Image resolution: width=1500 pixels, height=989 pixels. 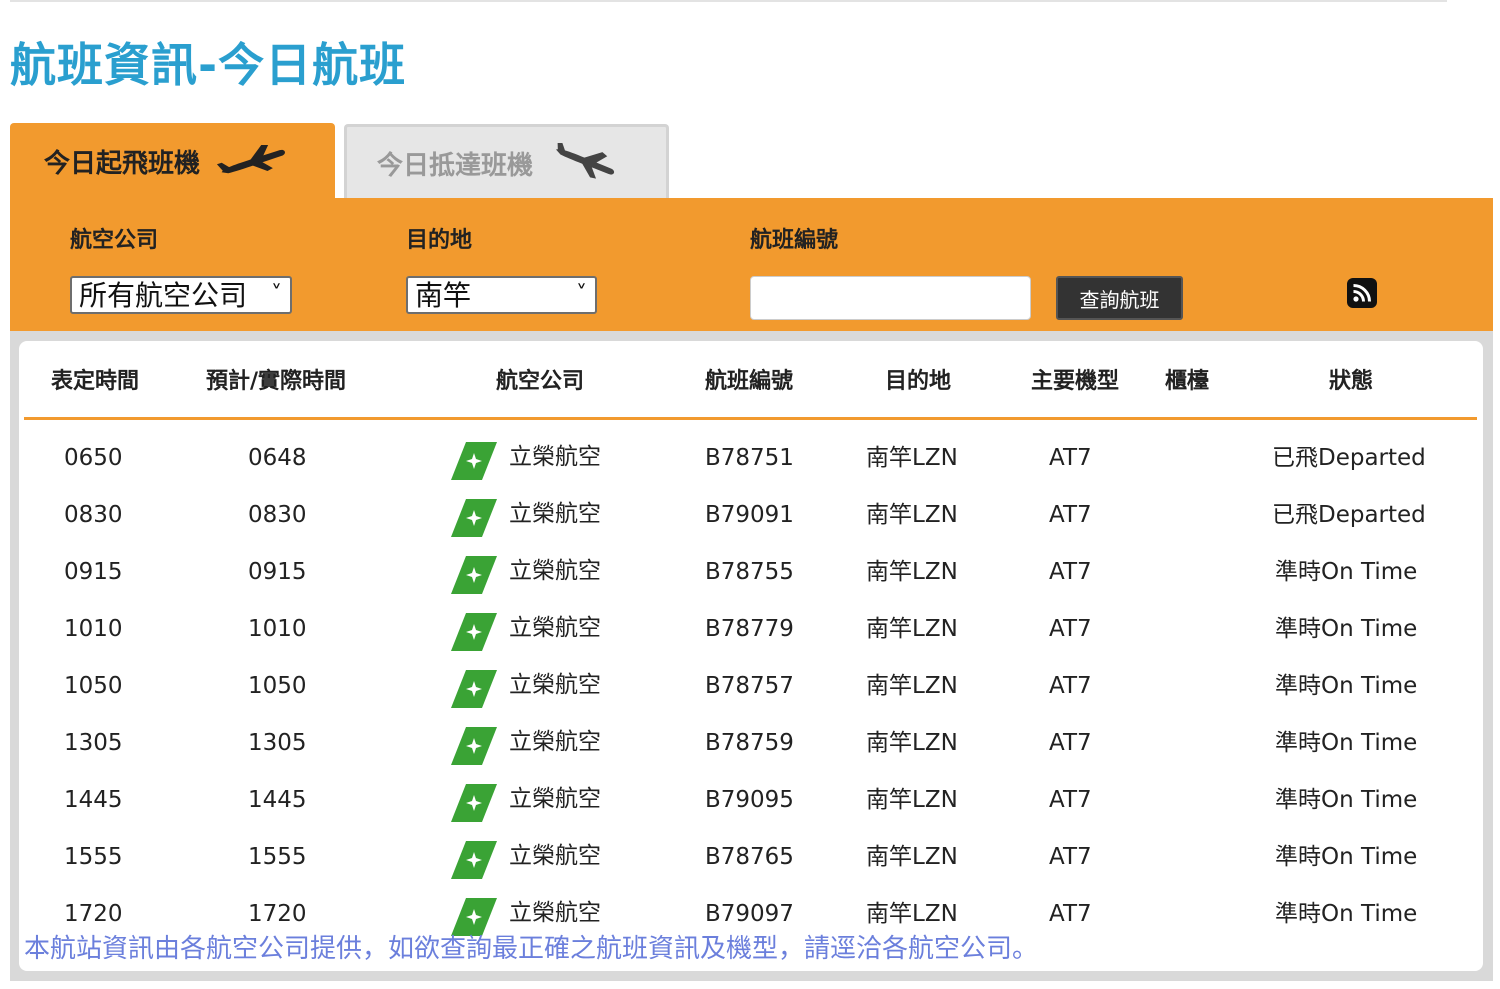 What do you see at coordinates (93, 458) in the screenshot?
I see `scheduled-time: 0650` at bounding box center [93, 458].